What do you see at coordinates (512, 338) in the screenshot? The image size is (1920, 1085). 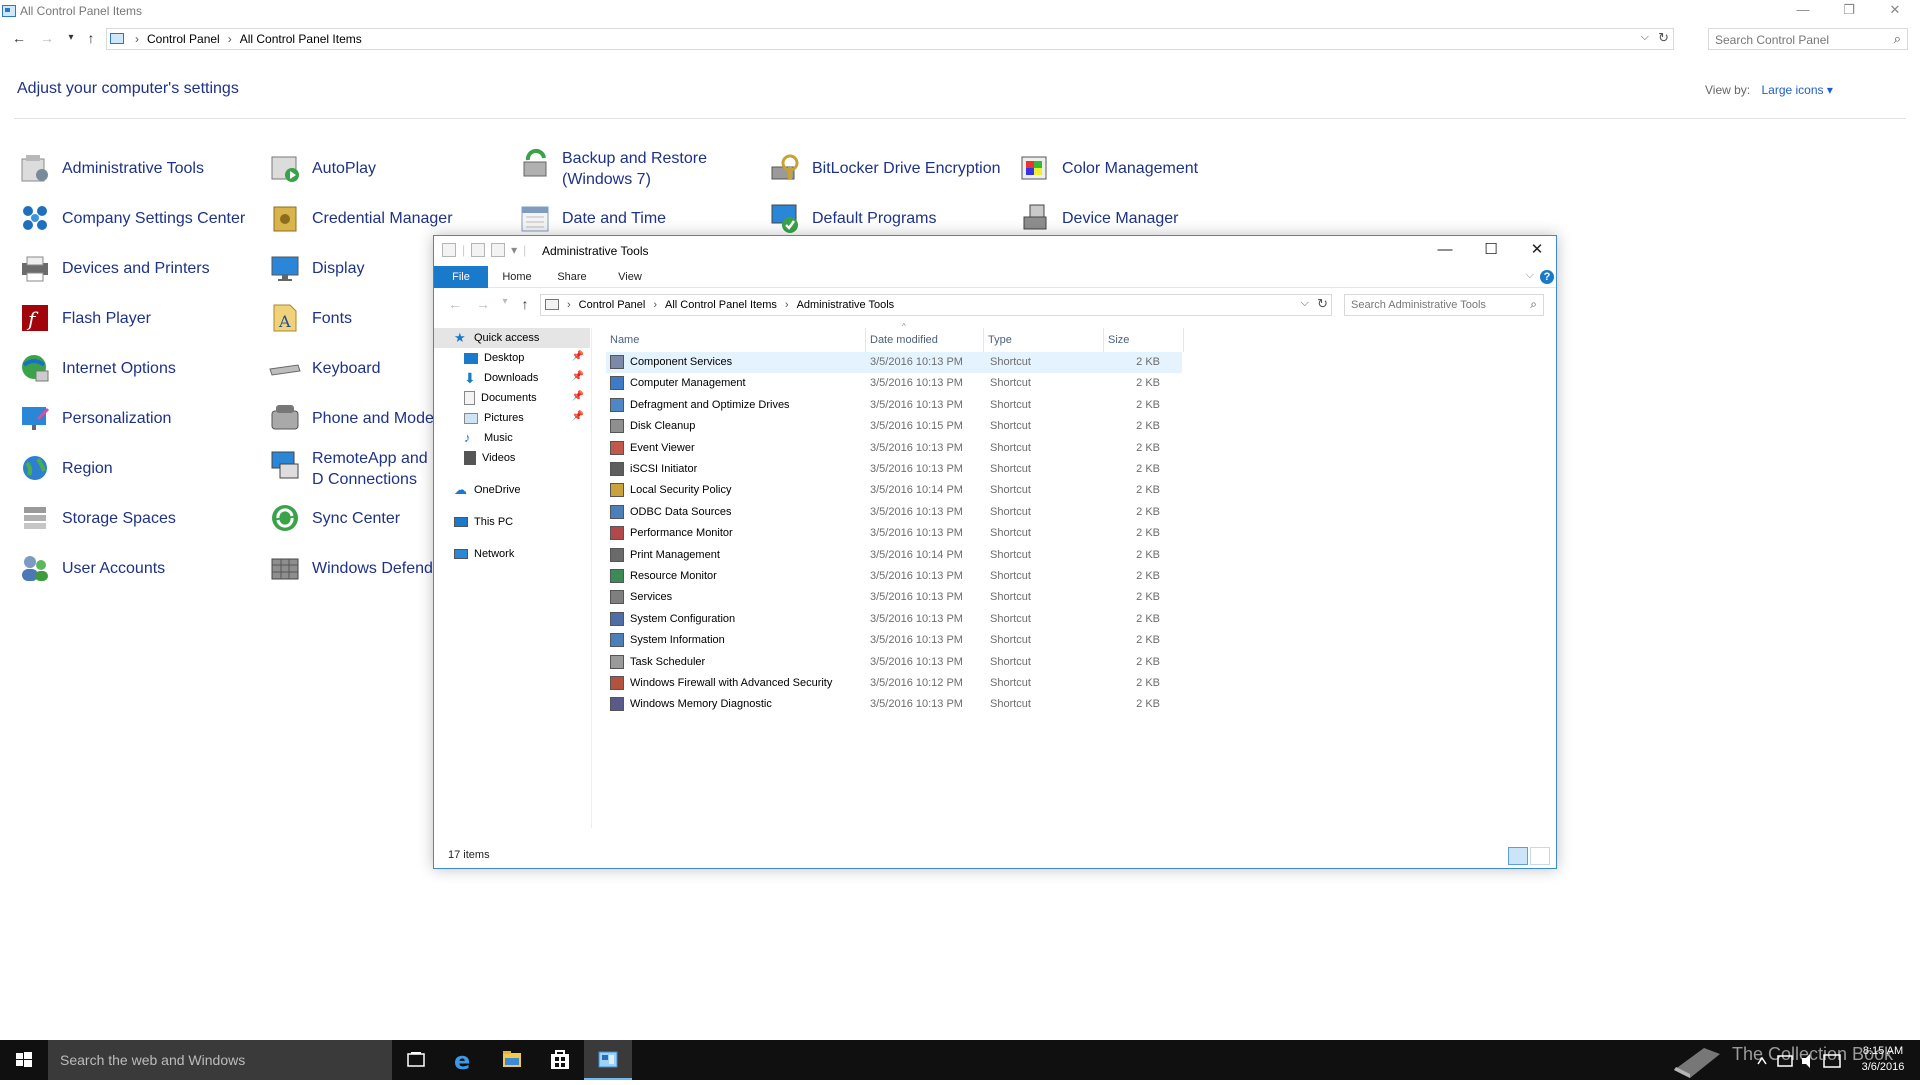 I see `nav-item-quick-access: ★ Quick access` at bounding box center [512, 338].